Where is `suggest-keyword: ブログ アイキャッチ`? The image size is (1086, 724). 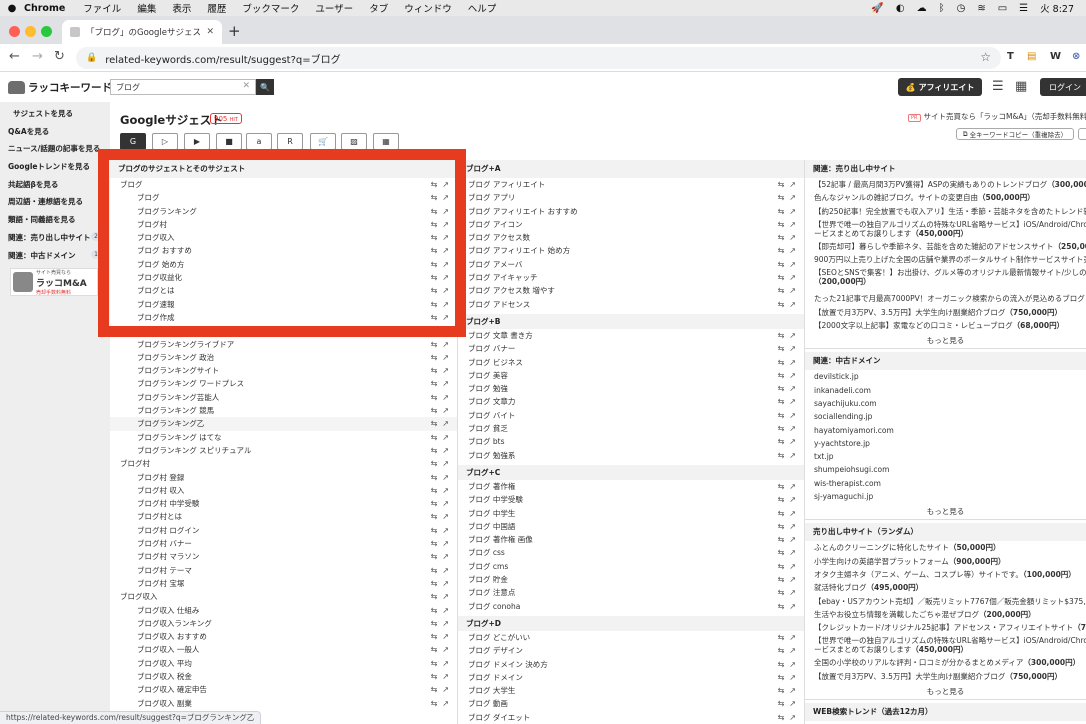 suggest-keyword: ブログ アイキャッチ is located at coordinates (503, 277).